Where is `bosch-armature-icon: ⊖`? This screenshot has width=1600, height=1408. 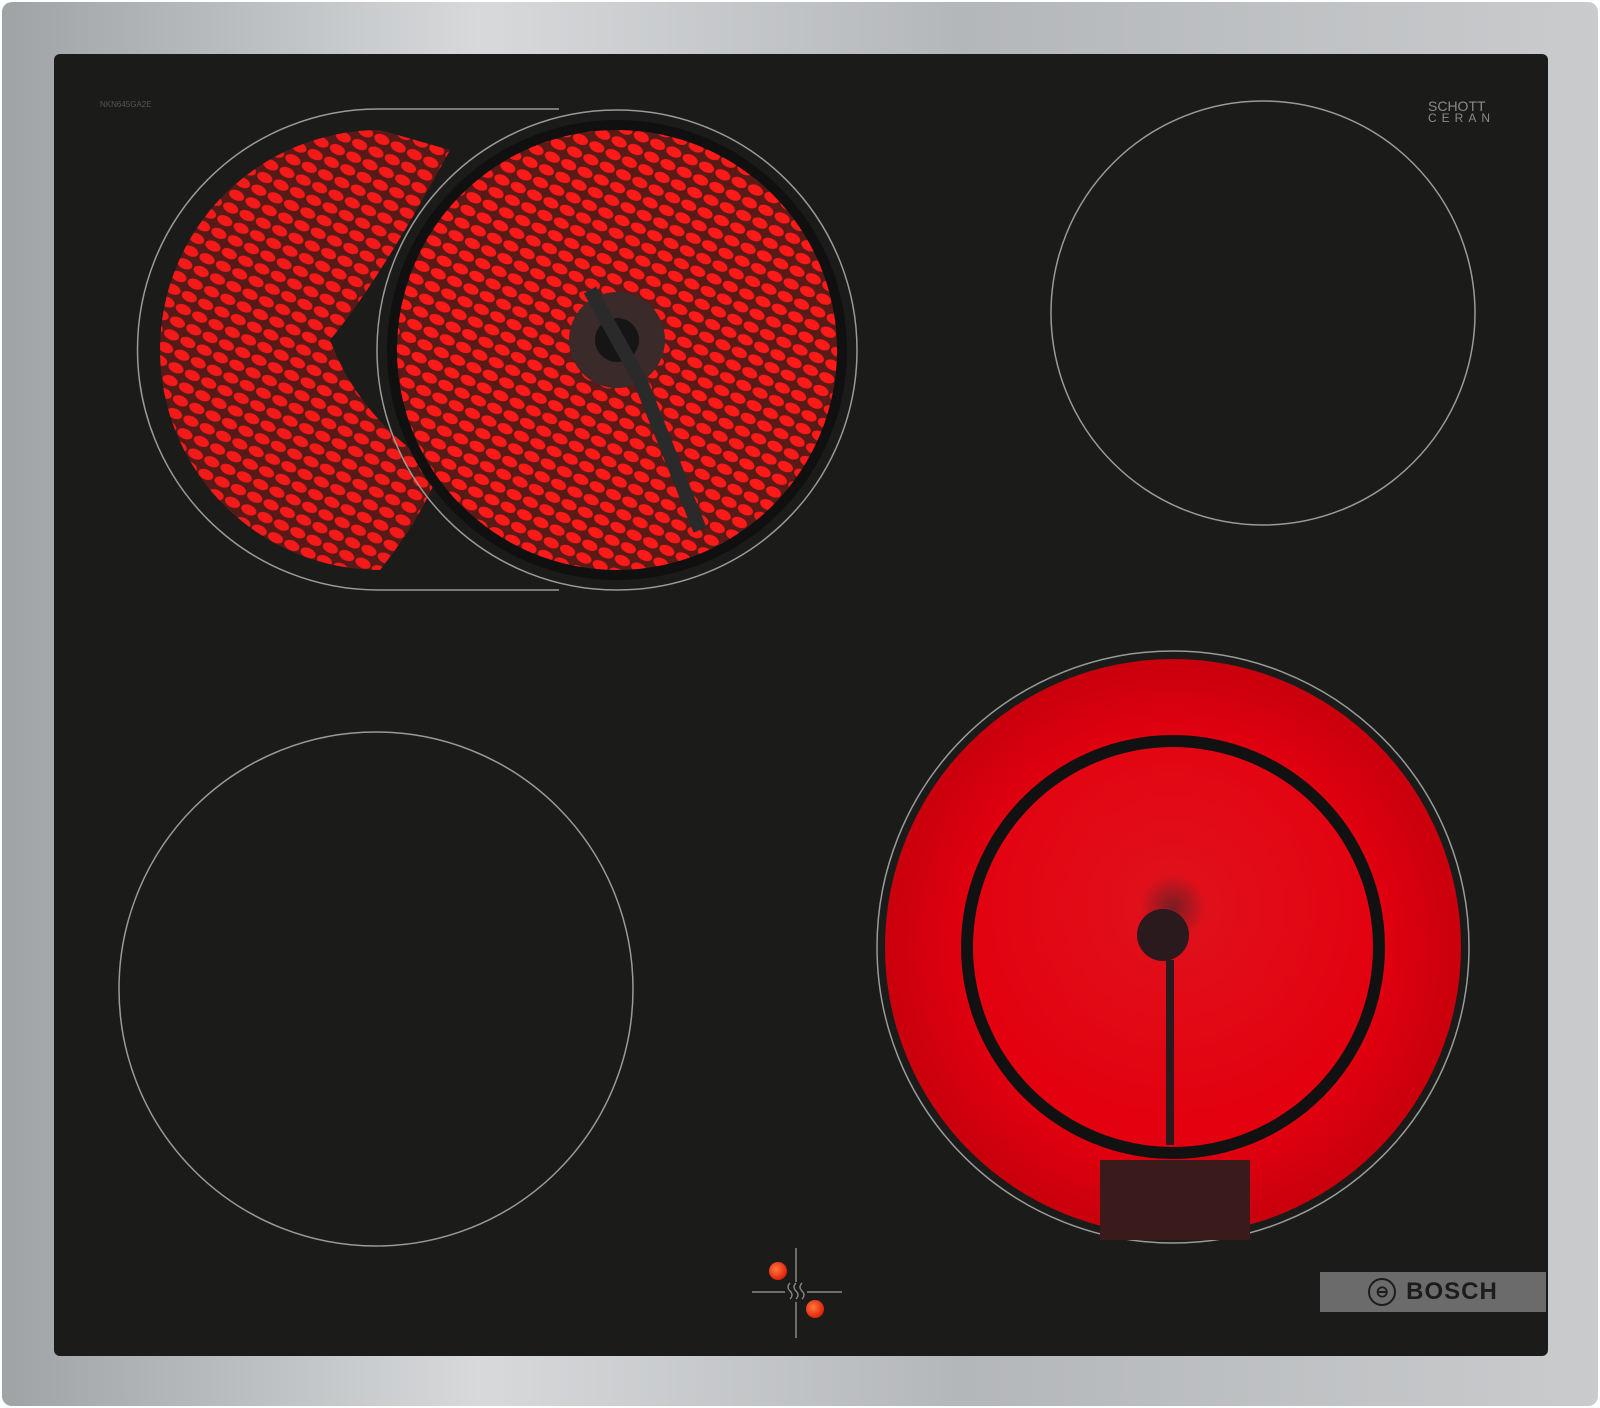
bosch-armature-icon: ⊖ is located at coordinates (1382, 1292).